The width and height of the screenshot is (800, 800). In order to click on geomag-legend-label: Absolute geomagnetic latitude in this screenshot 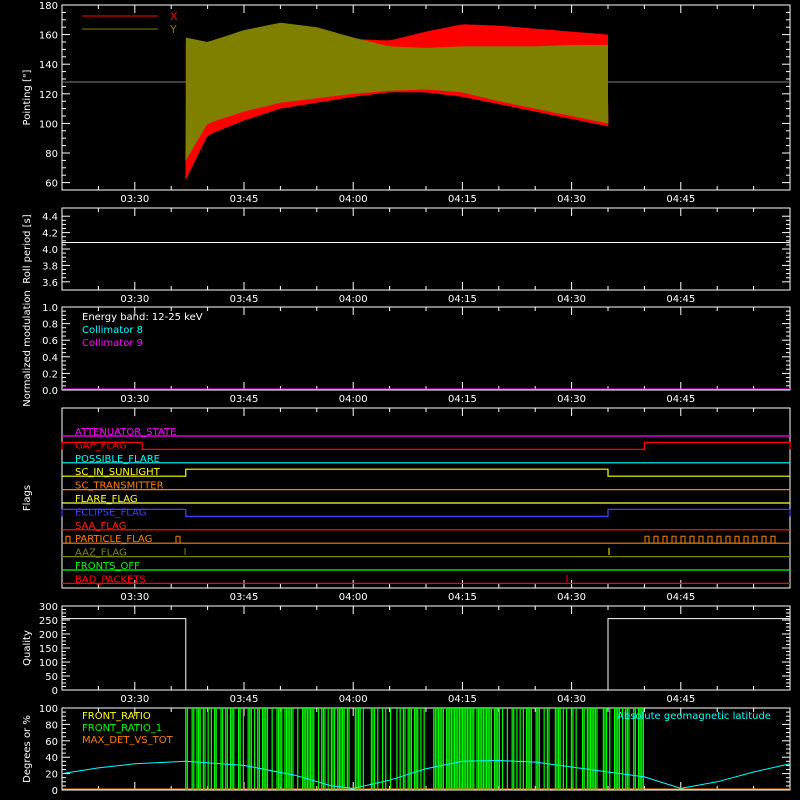, I will do `click(694, 716)`.